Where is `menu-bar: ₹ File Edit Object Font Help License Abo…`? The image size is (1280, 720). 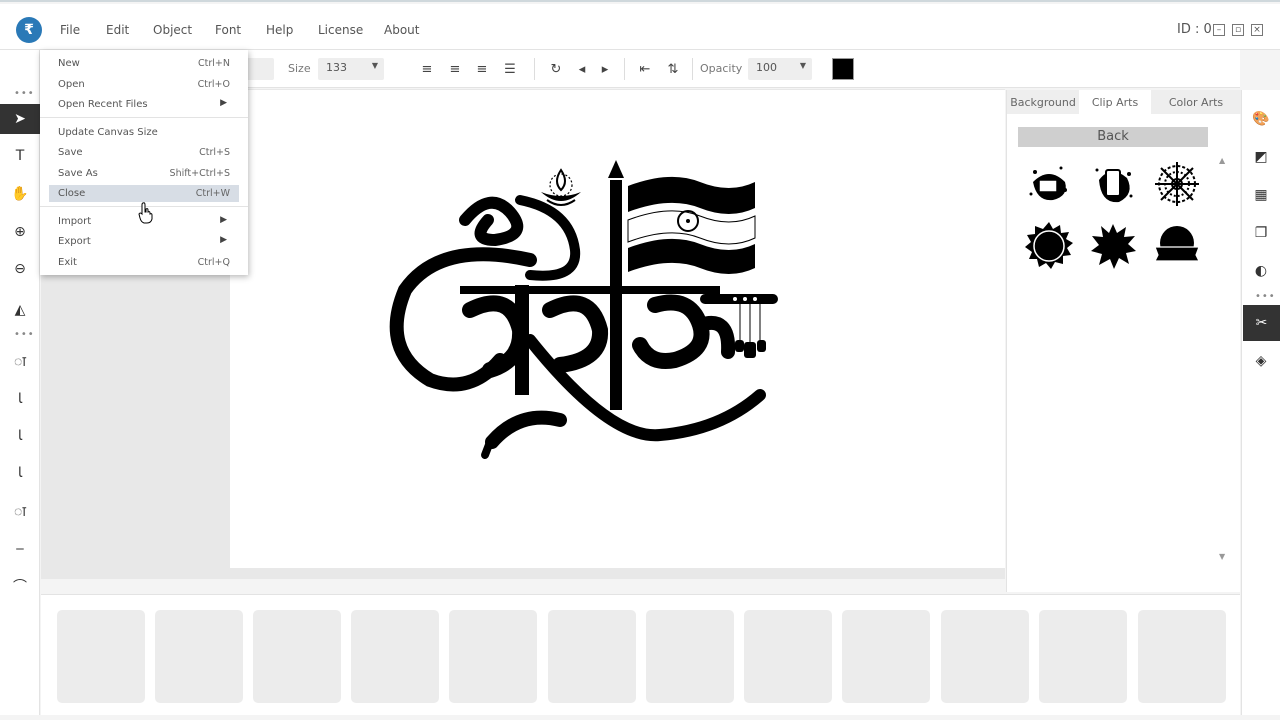
menu-bar: ₹ File Edit Object Font Help License Abo… is located at coordinates (640, 27).